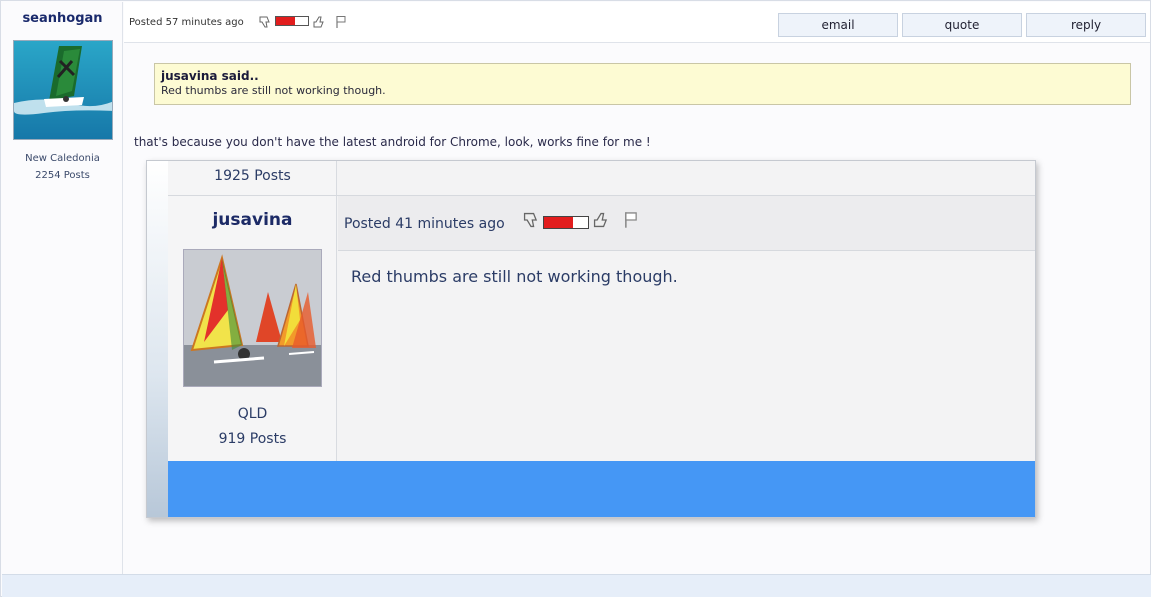  I want to click on author-post-count: 2254 Posts, so click(62, 175).